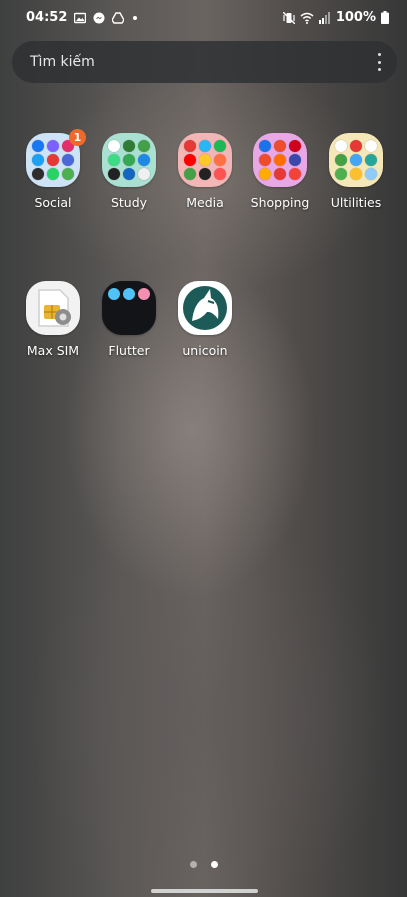  I want to click on signal-icon, so click(324, 17).